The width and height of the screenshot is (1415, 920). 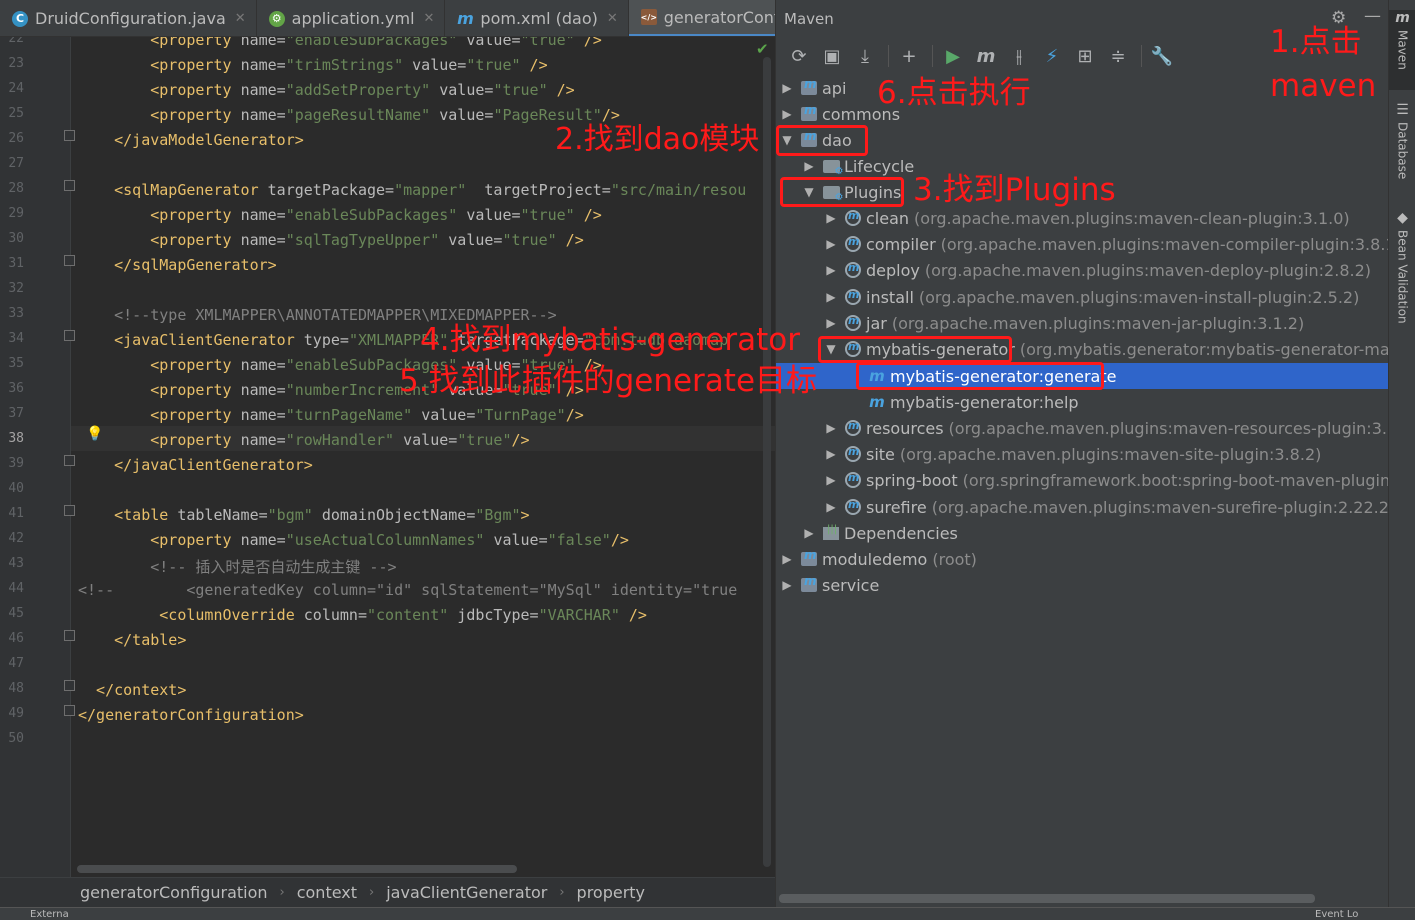 I want to click on tab-druid-configuration: C DruidConfiguration.java ✕, so click(x=128, y=18).